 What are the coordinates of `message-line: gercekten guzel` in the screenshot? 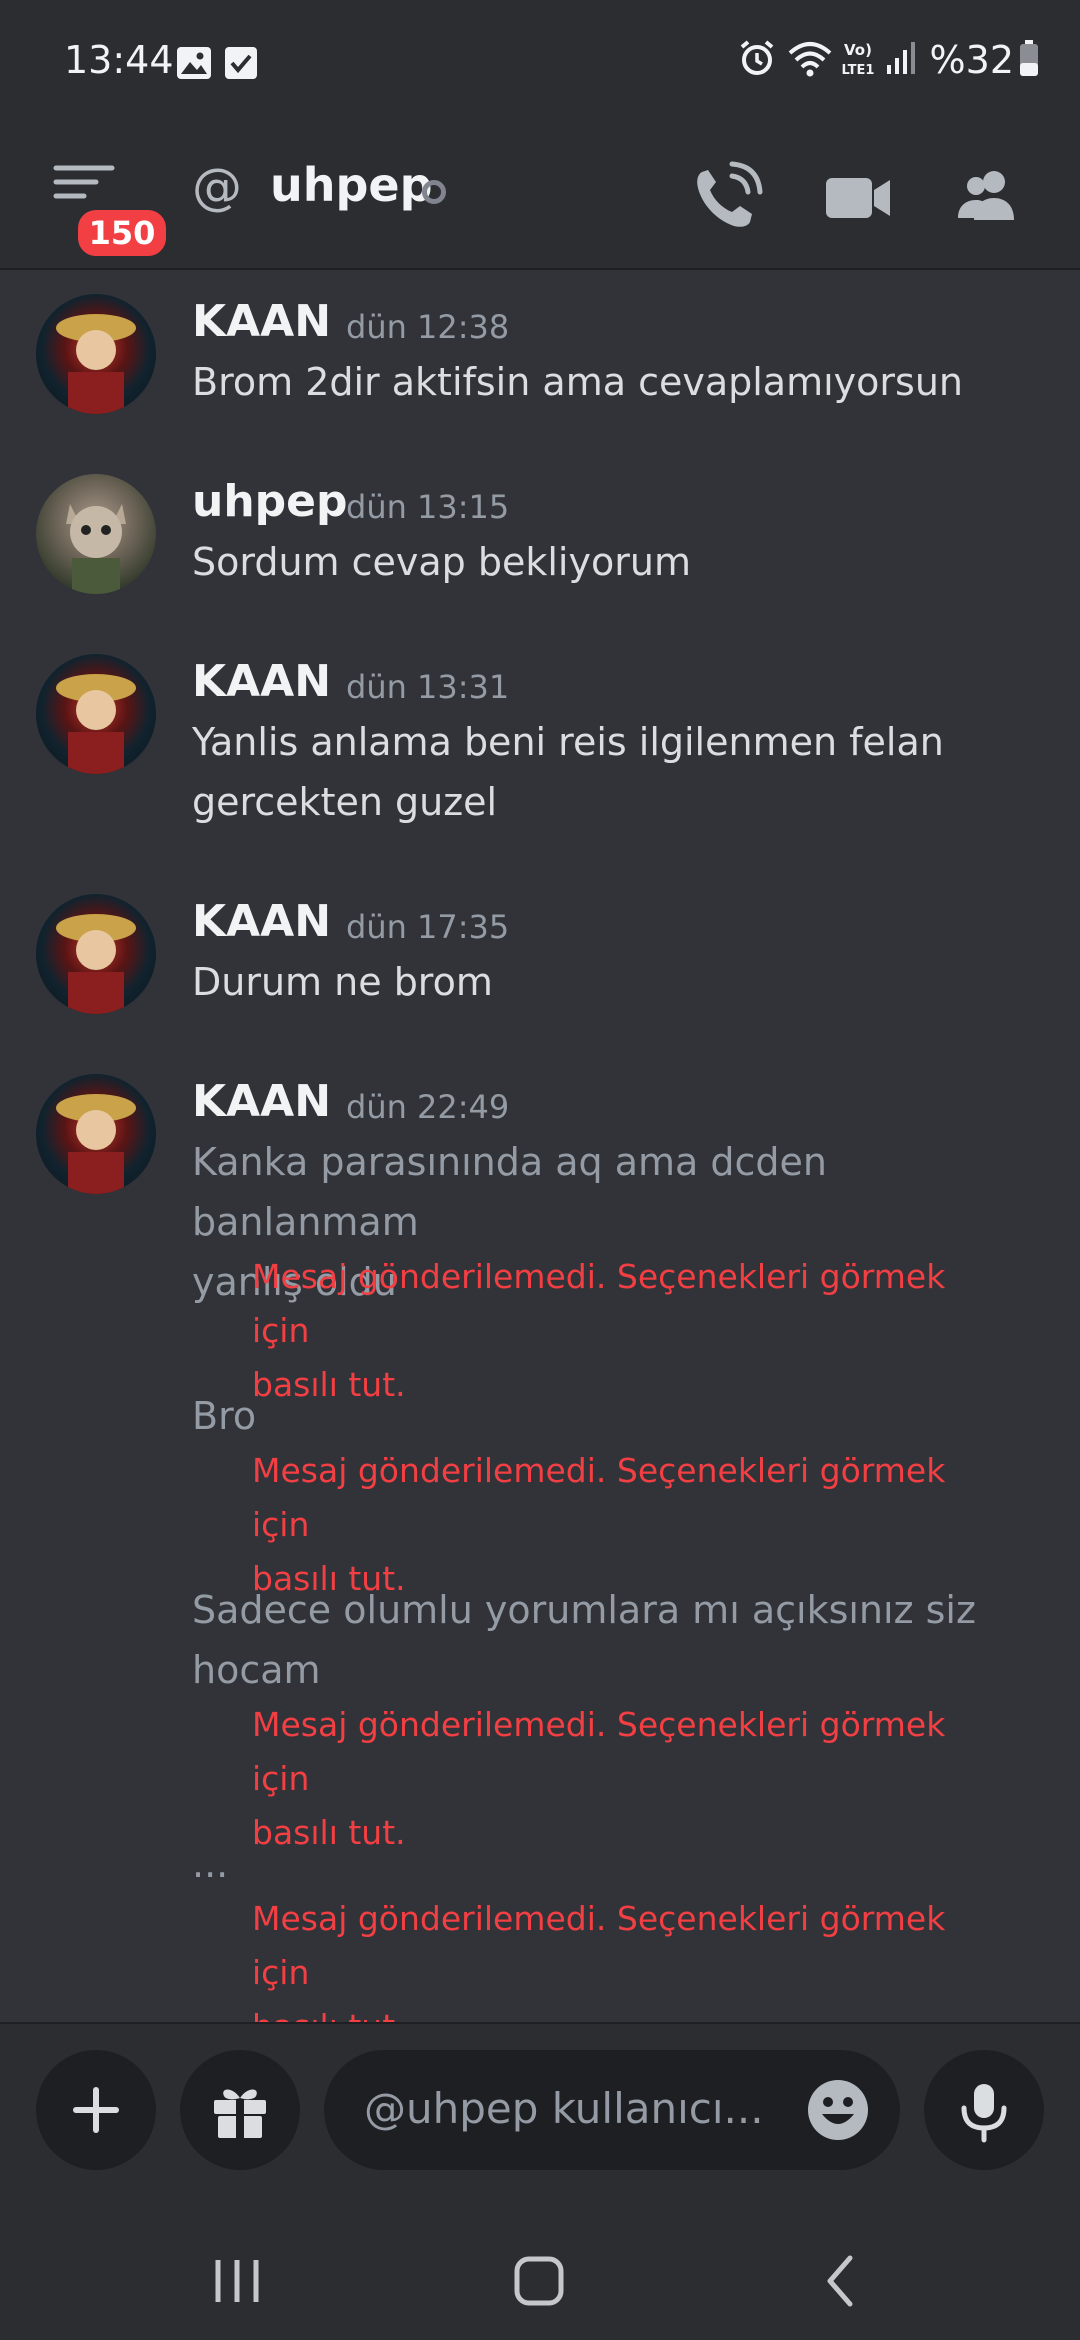 It's located at (345, 802).